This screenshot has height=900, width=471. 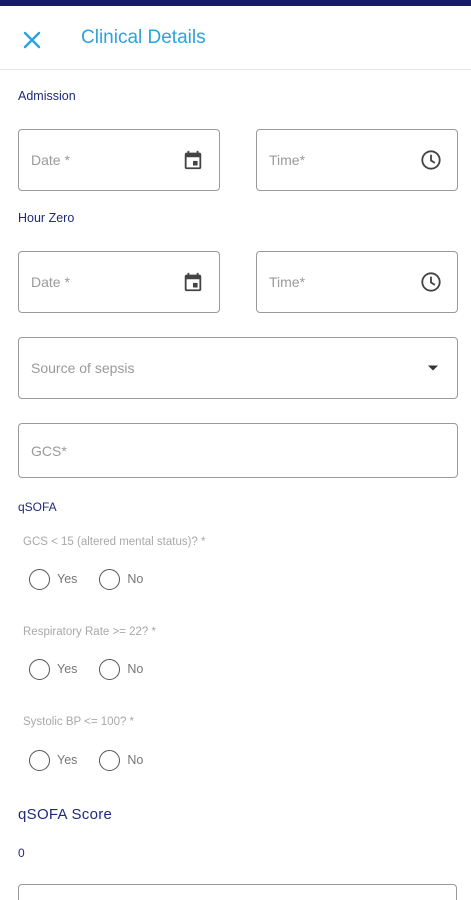 What do you see at coordinates (235, 38) in the screenshot?
I see `app-header: Clinical Details` at bounding box center [235, 38].